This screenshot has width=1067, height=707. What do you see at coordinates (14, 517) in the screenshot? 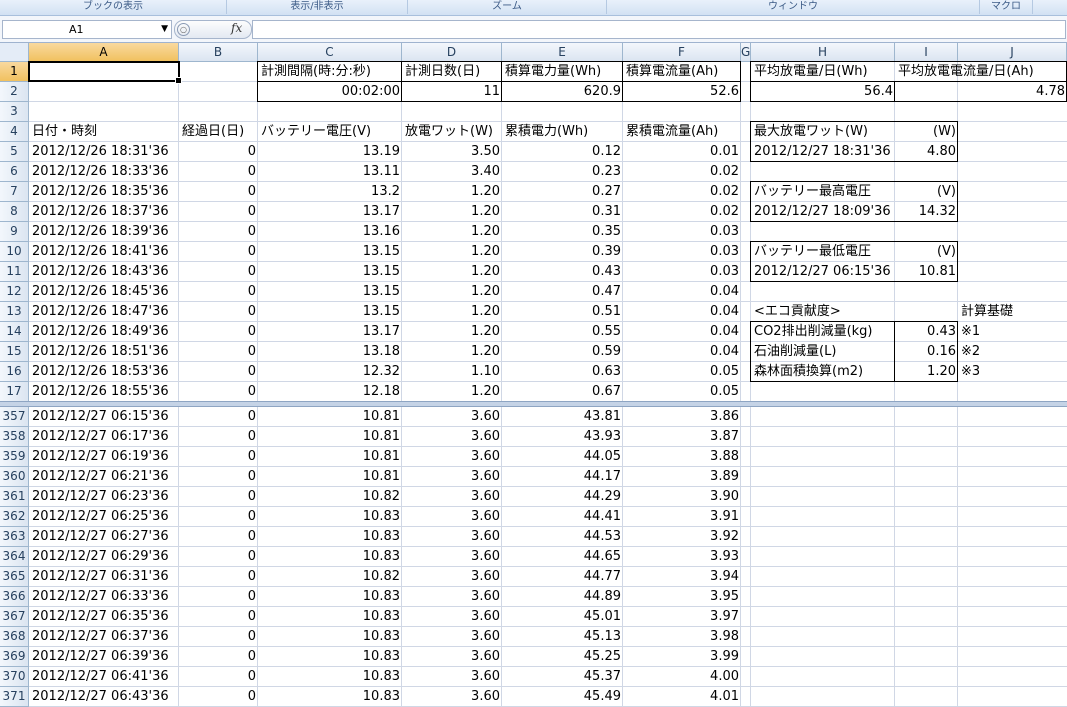
I see `row-header: 362` at bounding box center [14, 517].